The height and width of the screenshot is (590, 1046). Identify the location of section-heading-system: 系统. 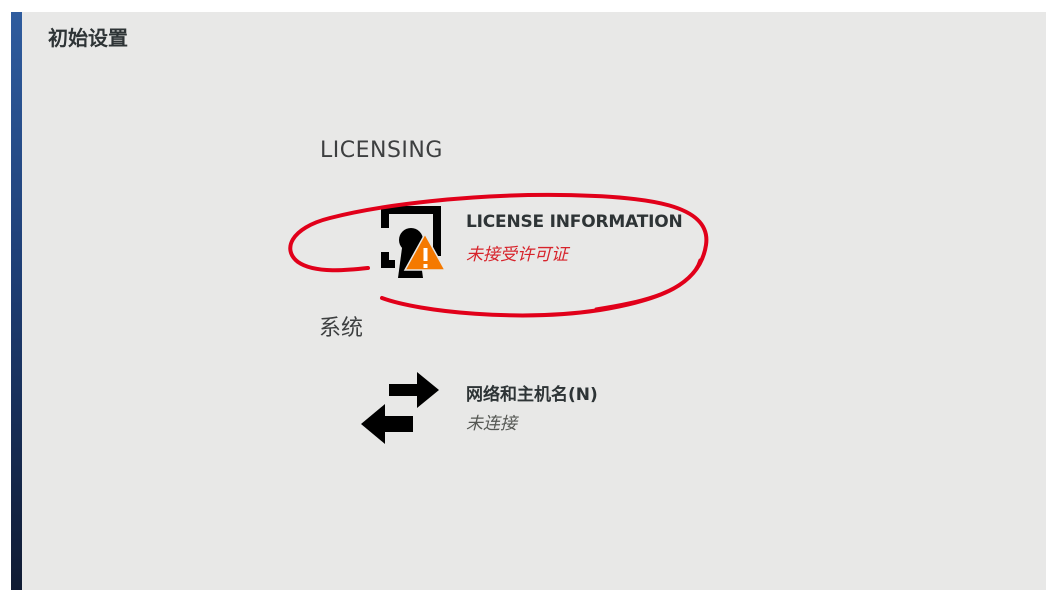
(341, 328).